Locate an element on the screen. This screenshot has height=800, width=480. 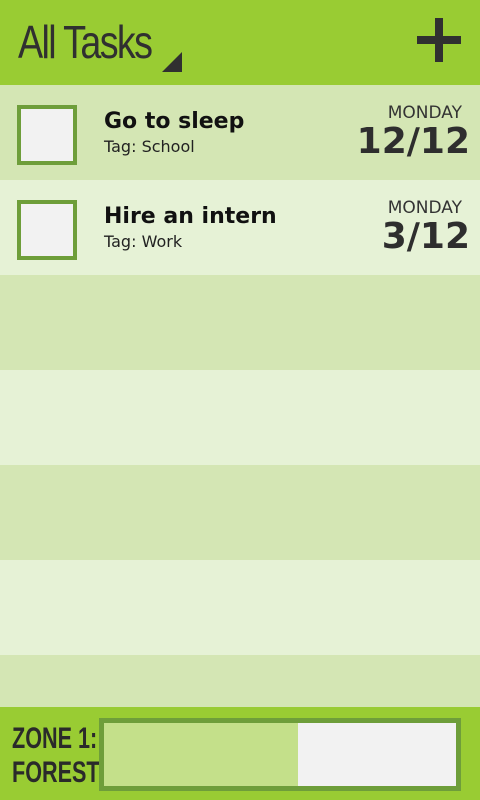
task-tag: Tag: School is located at coordinates (149, 146).